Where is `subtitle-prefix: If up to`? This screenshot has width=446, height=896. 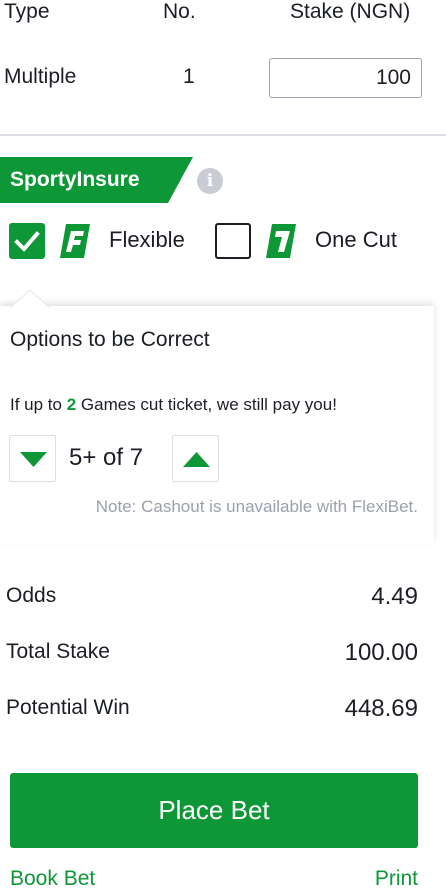 subtitle-prefix: If up to is located at coordinates (38, 404).